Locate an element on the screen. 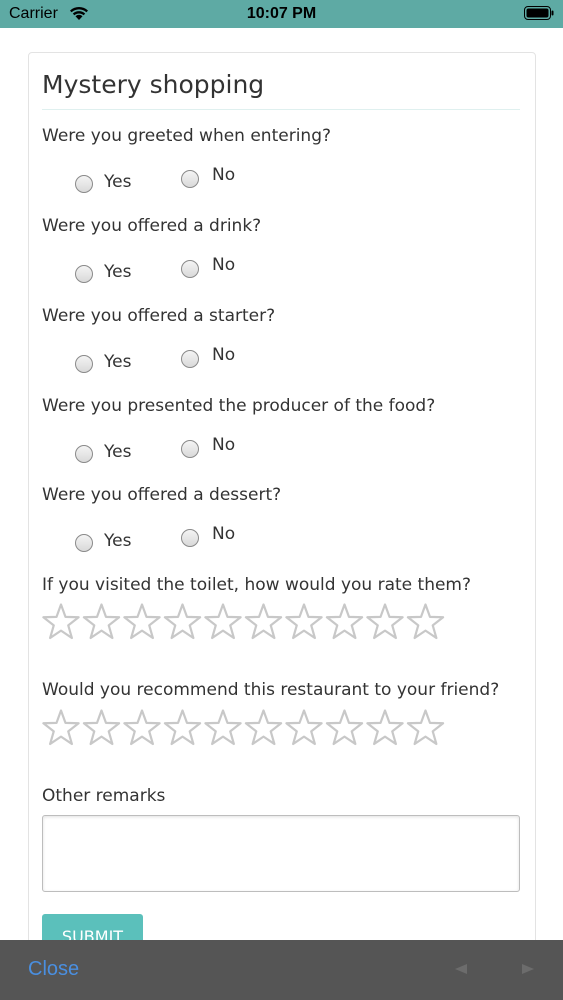  question-dessert: Were you offered a dessert? is located at coordinates (162, 495).